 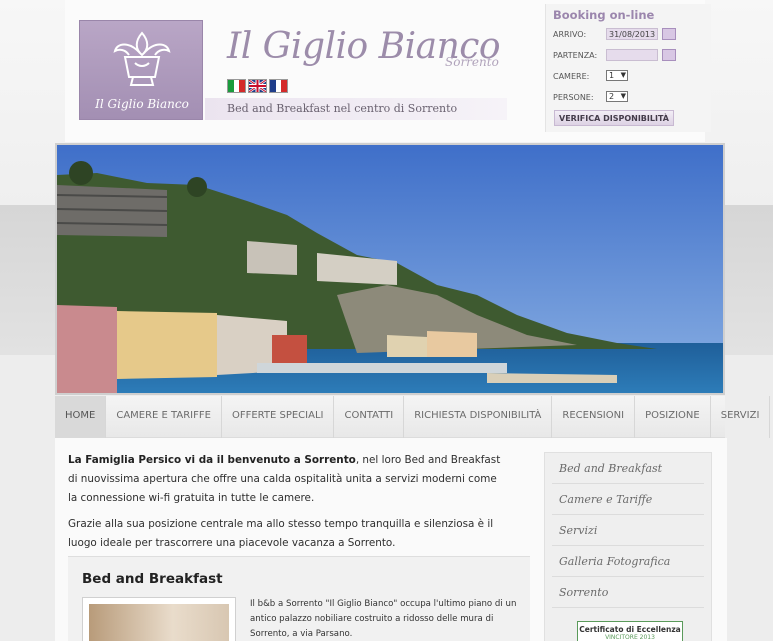 I want to click on nav-servizi: SERVIZI, so click(x=741, y=417).